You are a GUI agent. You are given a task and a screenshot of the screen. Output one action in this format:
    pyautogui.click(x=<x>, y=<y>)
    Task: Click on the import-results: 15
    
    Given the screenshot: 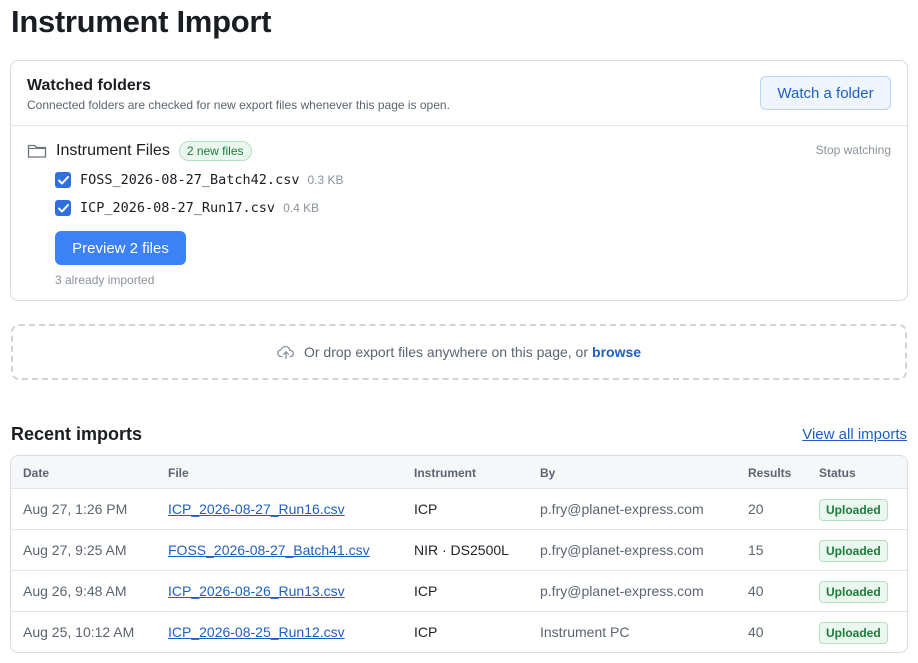 What is the action you would take?
    pyautogui.click(x=756, y=550)
    